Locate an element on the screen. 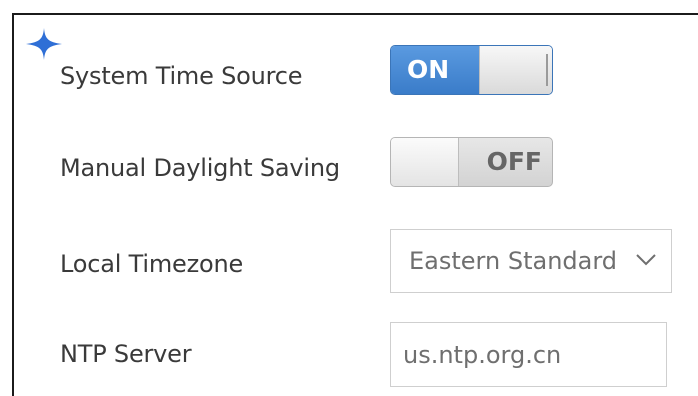 This screenshot has height=396, width=698. local-timezone-select: Eastern Standard is located at coordinates (531, 261).